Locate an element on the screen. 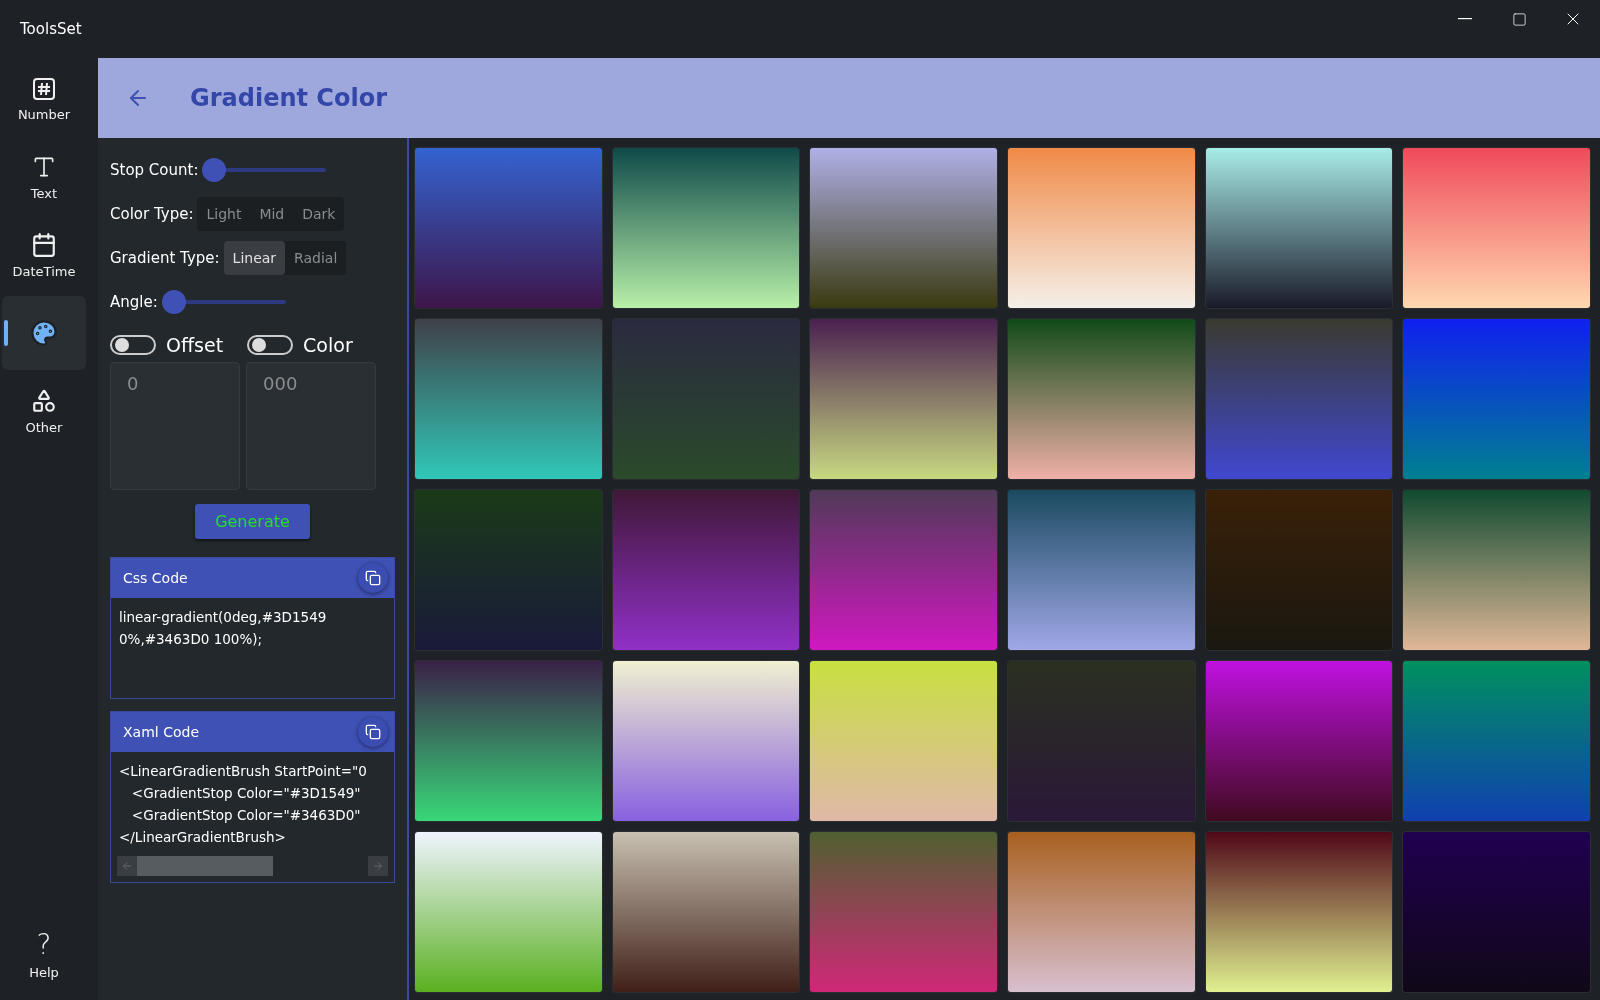 Image resolution: width=1600 pixels, height=1000 pixels. code-line: <GradientStop Color="#3463D0" is located at coordinates (246, 815).